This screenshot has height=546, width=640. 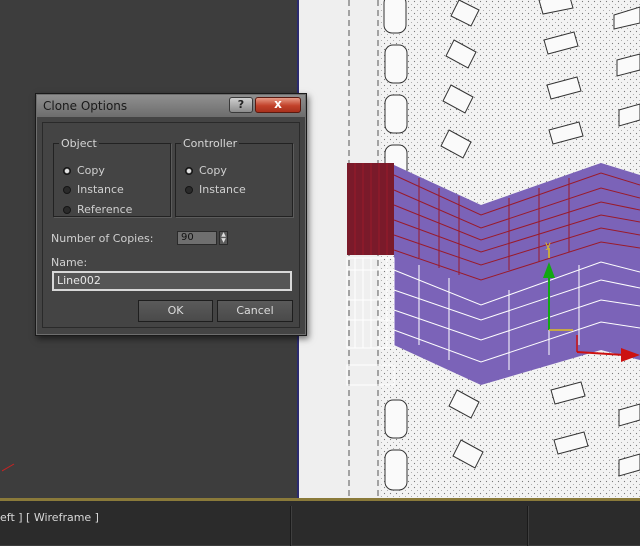 What do you see at coordinates (102, 238) in the screenshot?
I see `copies-label: Number of Copies:` at bounding box center [102, 238].